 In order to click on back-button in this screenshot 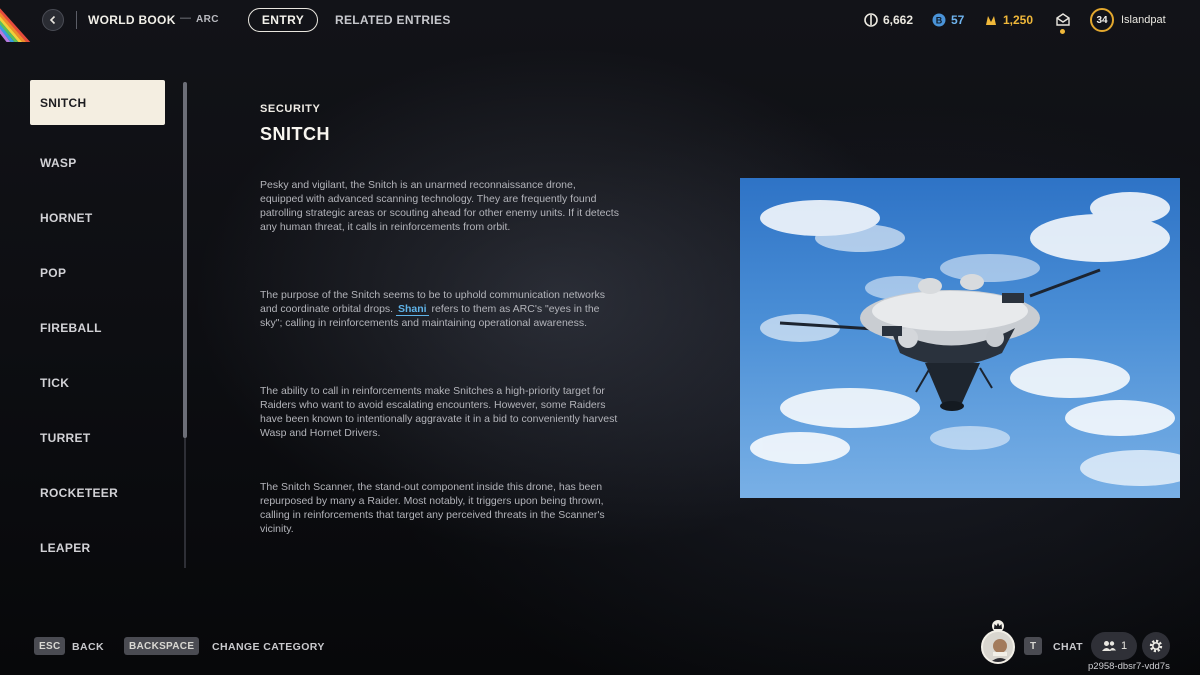, I will do `click(53, 20)`.